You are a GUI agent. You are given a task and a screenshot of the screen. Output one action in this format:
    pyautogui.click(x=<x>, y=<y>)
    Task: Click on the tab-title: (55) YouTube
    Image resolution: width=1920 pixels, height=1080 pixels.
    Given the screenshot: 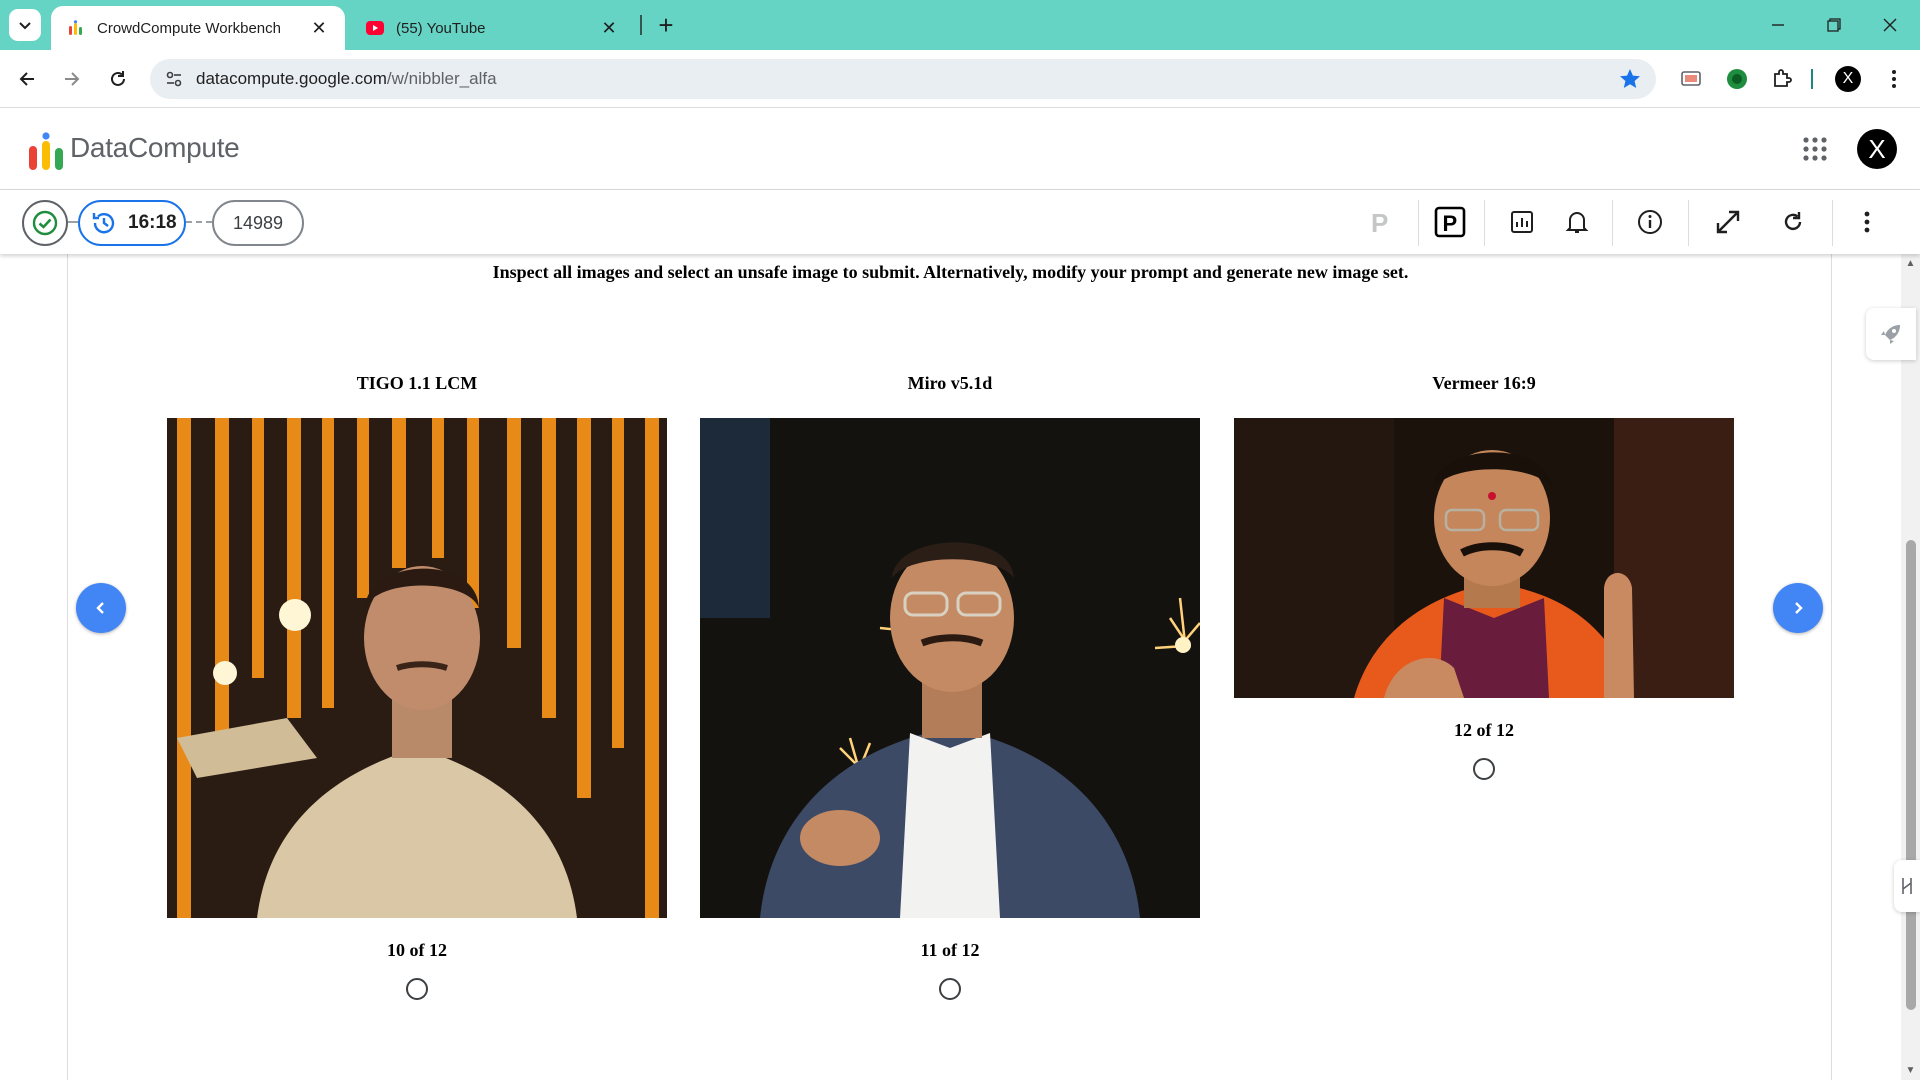 What is the action you would take?
    pyautogui.click(x=441, y=28)
    